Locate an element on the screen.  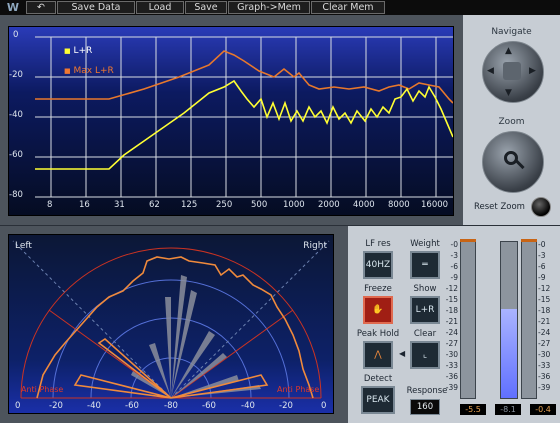
x-tick-label: 62 is located at coordinates (154, 205).